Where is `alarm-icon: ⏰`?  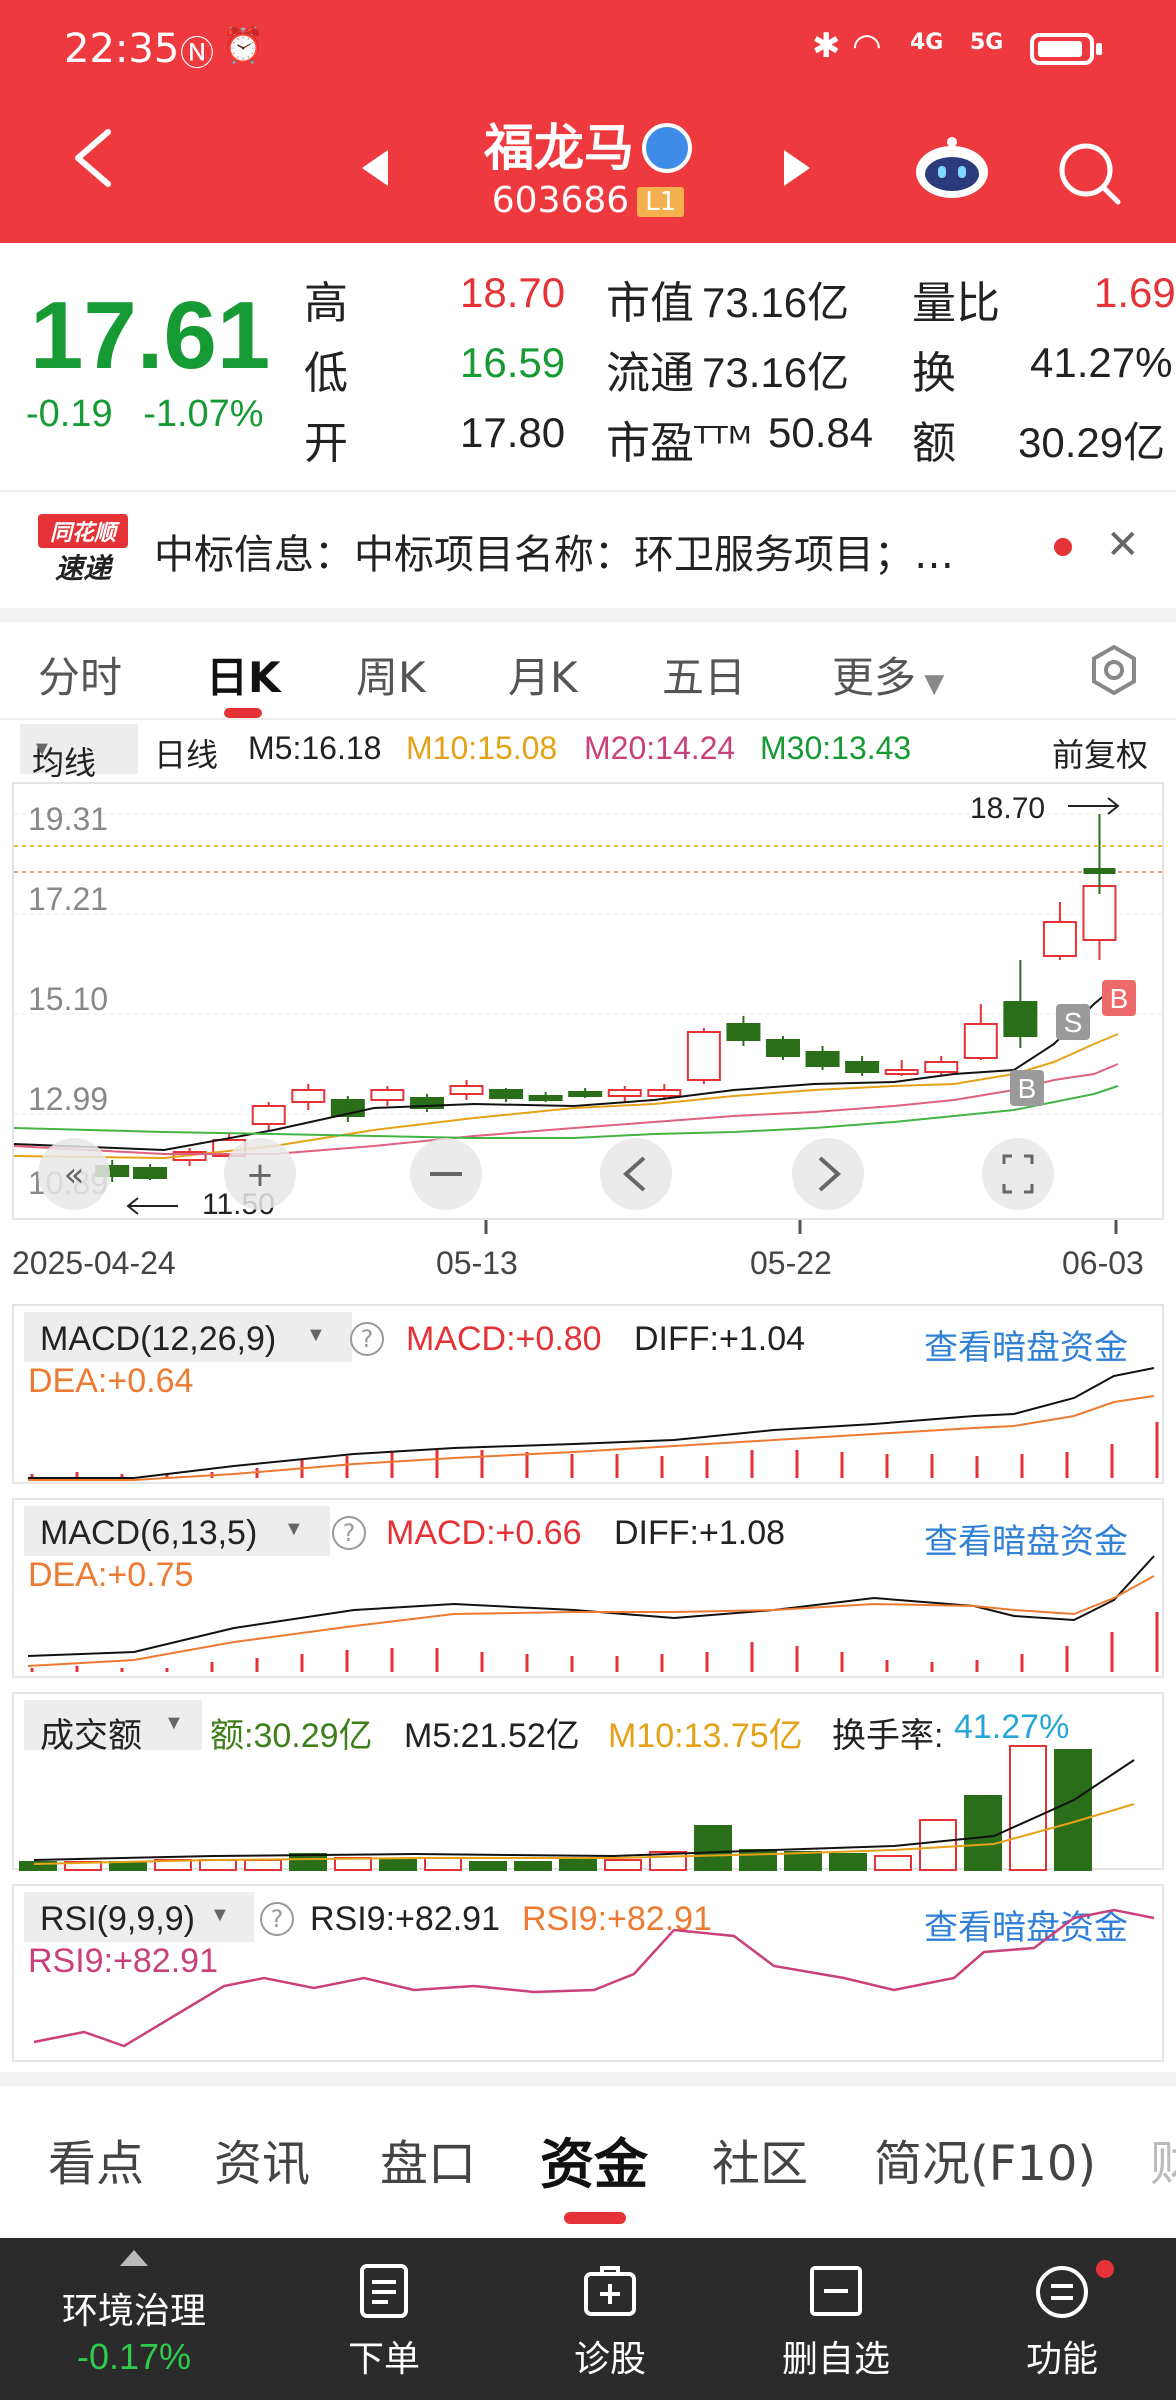 alarm-icon: ⏰ is located at coordinates (243, 46).